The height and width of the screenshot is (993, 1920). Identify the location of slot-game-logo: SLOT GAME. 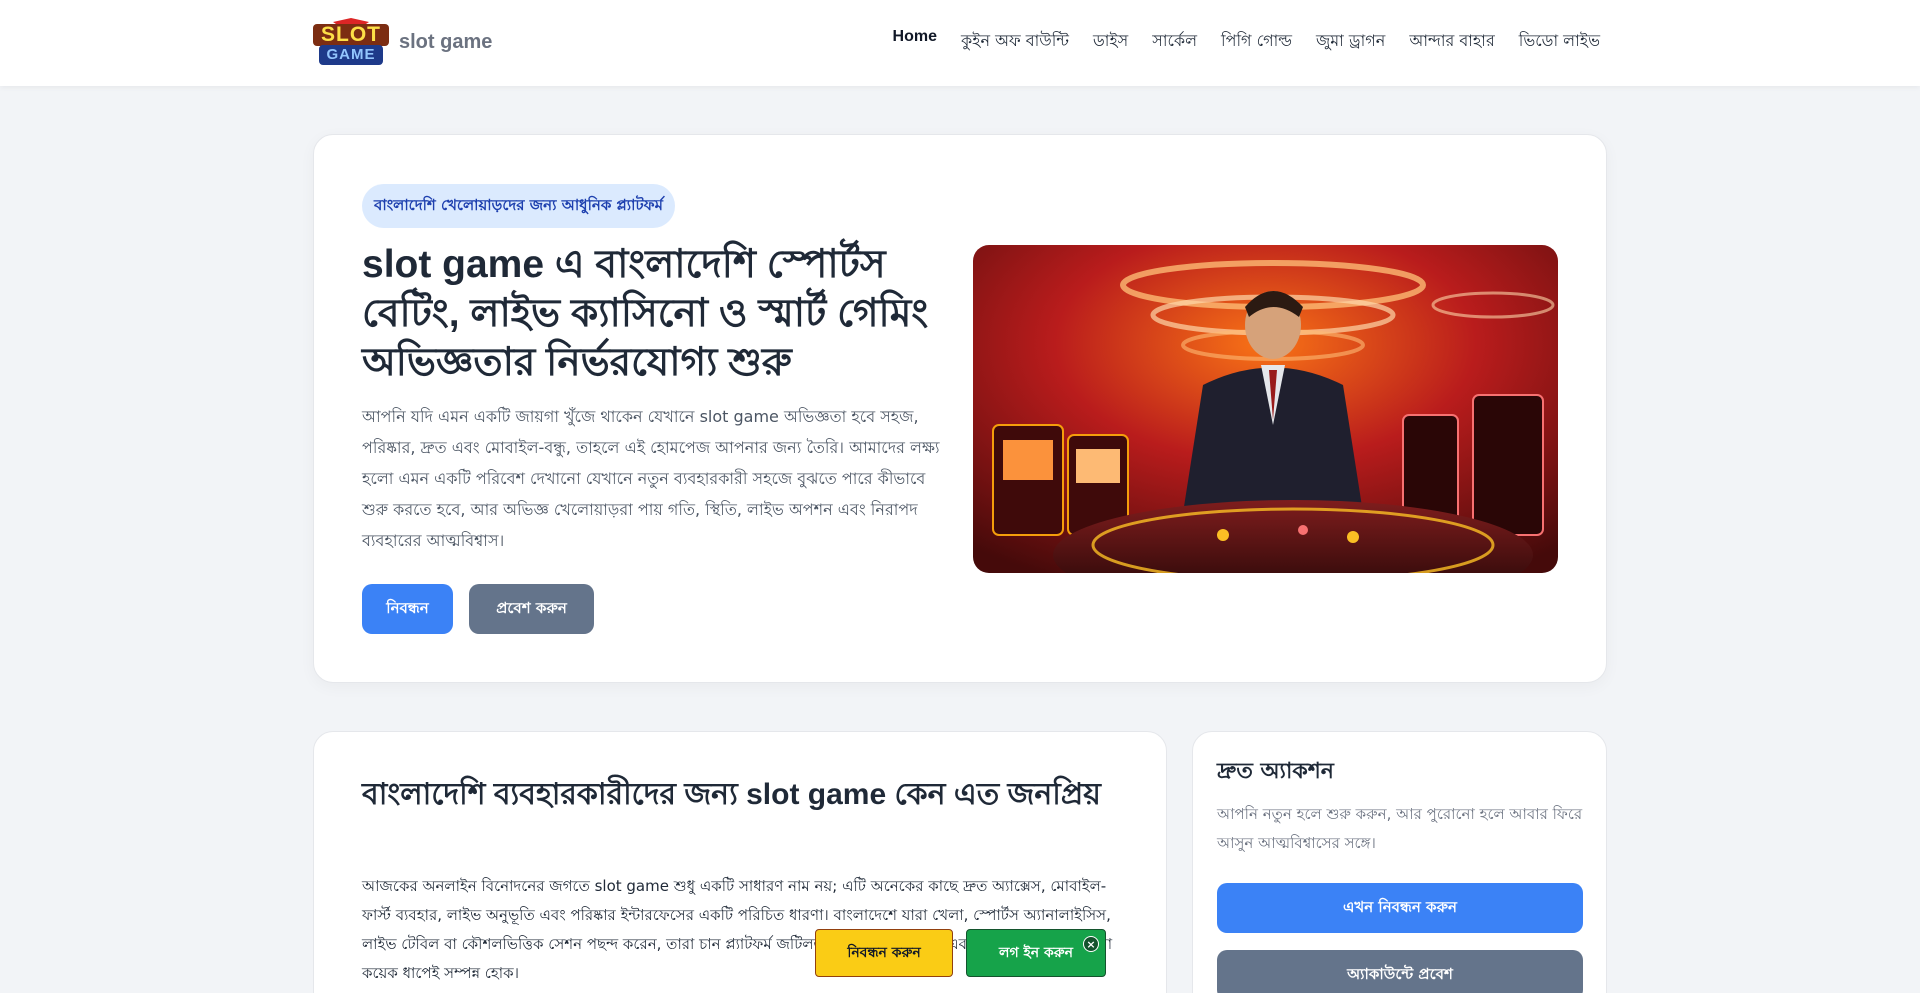
(351, 42).